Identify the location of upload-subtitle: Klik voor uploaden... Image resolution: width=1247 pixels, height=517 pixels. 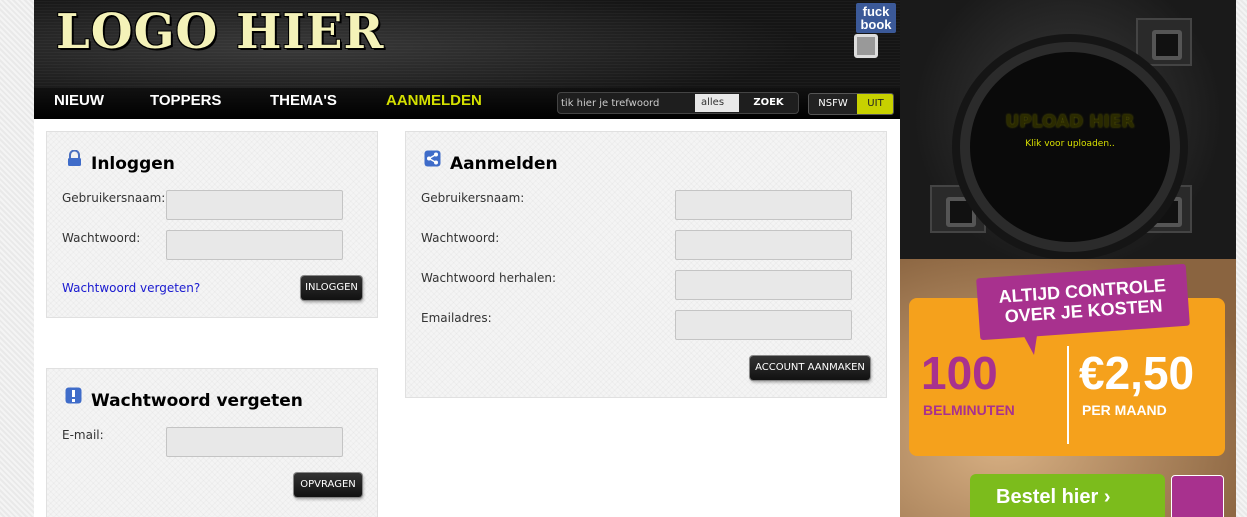
(1068, 144).